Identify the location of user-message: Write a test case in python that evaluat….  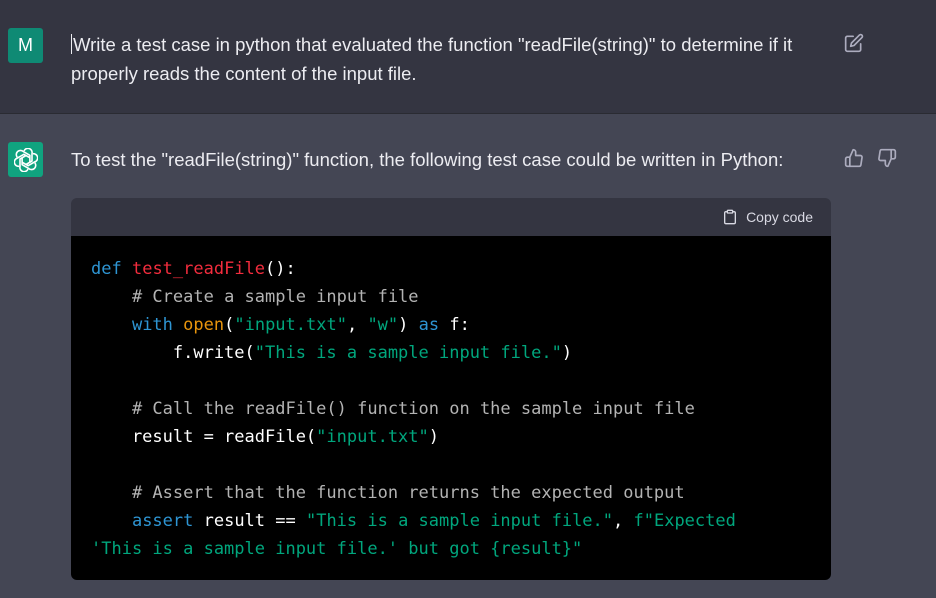
(451, 59).